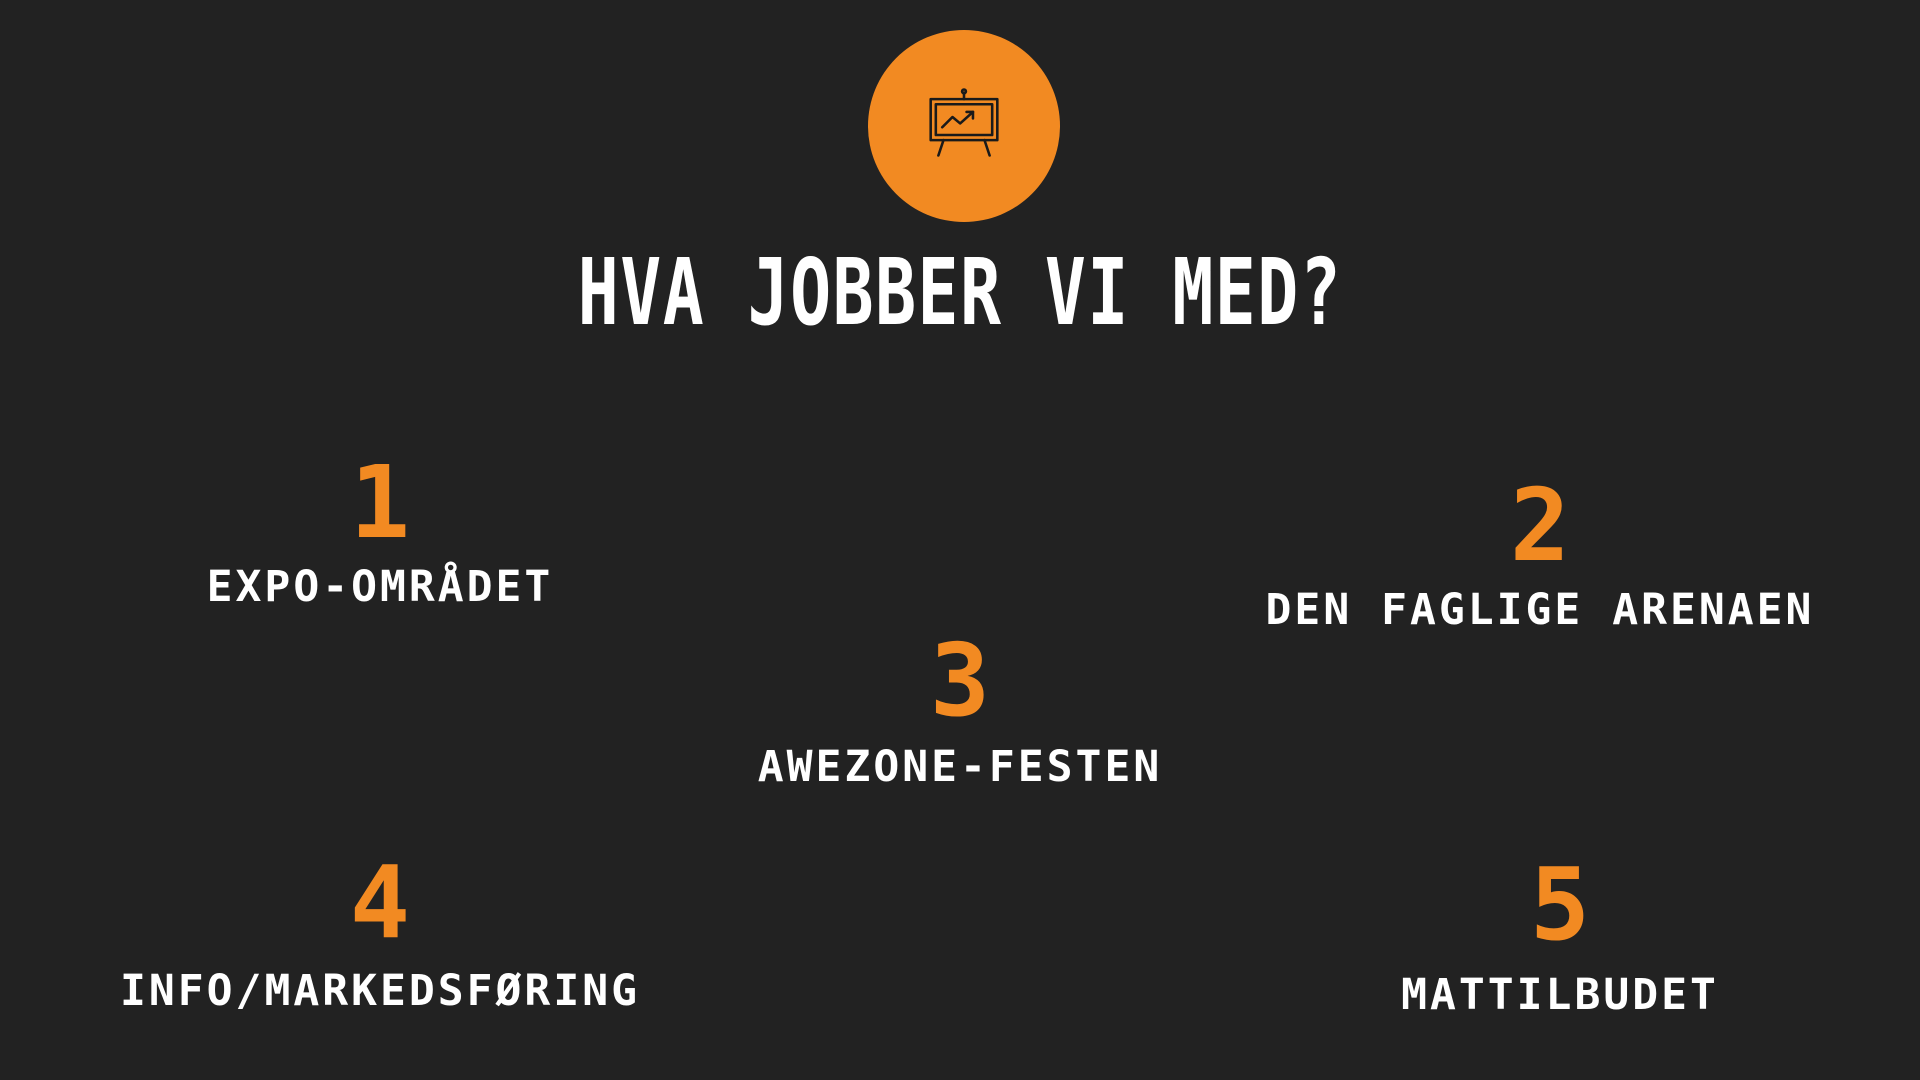 Image resolution: width=1920 pixels, height=1080 pixels. What do you see at coordinates (380, 587) in the screenshot?
I see `item-label: EXPO-OMRÅDET` at bounding box center [380, 587].